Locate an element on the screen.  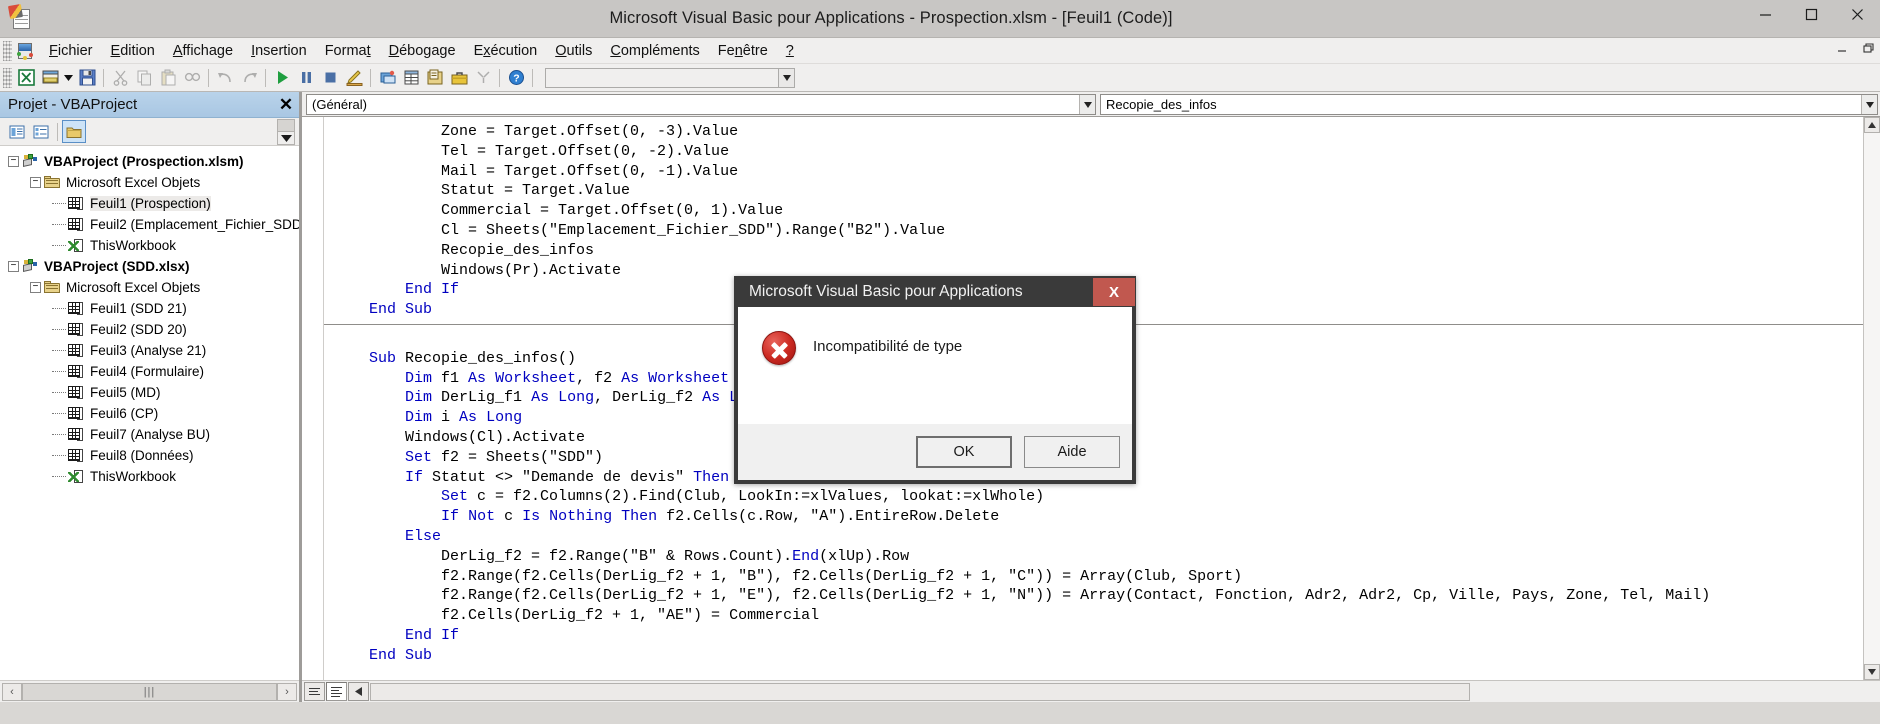
tree-item-label: Microsoft Excel Objets is located at coordinates (133, 182).